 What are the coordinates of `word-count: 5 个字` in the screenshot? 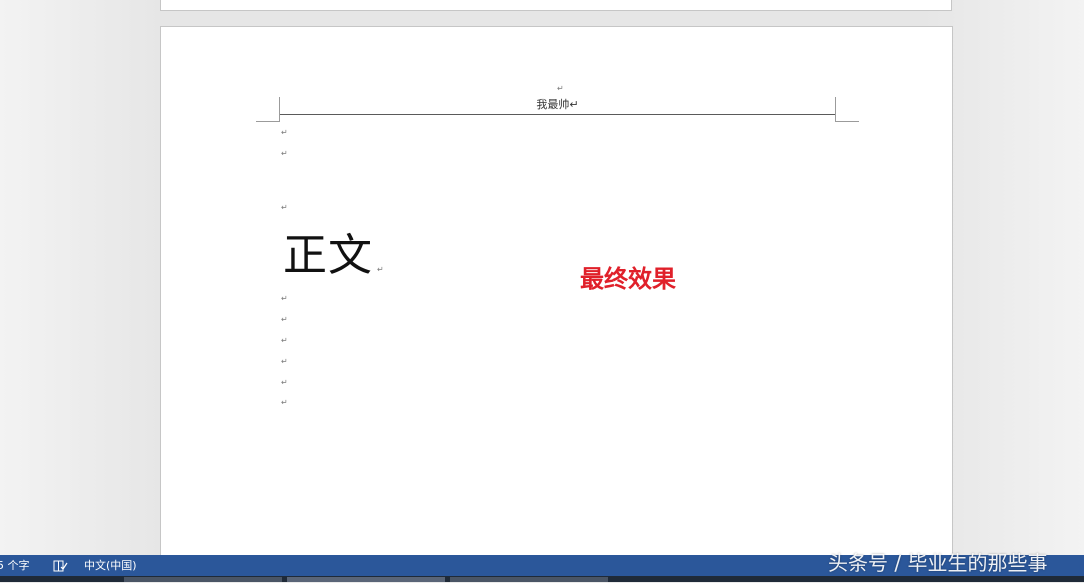 It's located at (15, 565).